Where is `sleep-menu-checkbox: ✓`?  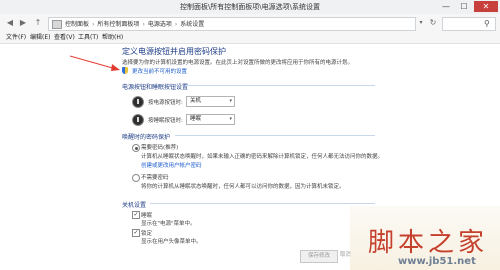
sleep-menu-checkbox: ✓ is located at coordinates (136, 215).